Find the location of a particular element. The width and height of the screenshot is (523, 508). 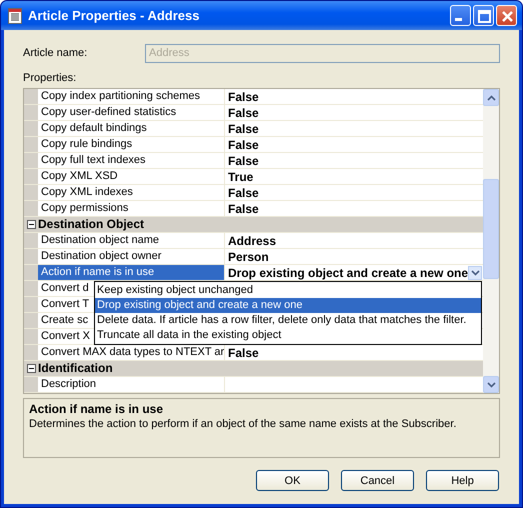

dialog-button: Help is located at coordinates (462, 480).